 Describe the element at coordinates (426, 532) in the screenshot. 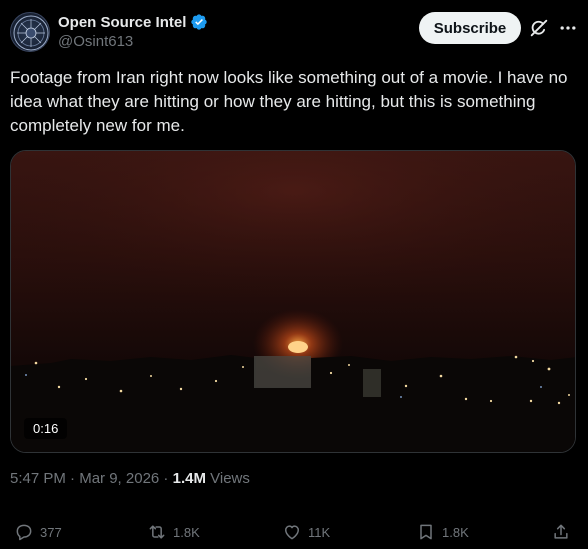

I see `bookmark-icon` at that location.